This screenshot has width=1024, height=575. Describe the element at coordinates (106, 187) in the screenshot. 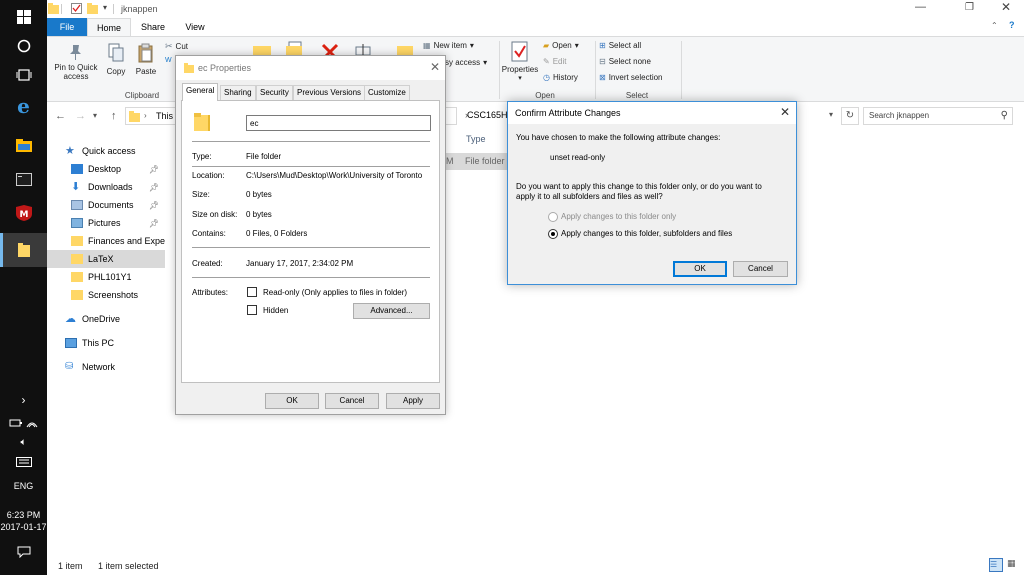

I see `nav-downloads: ⬇ Downloads 📌︎` at that location.